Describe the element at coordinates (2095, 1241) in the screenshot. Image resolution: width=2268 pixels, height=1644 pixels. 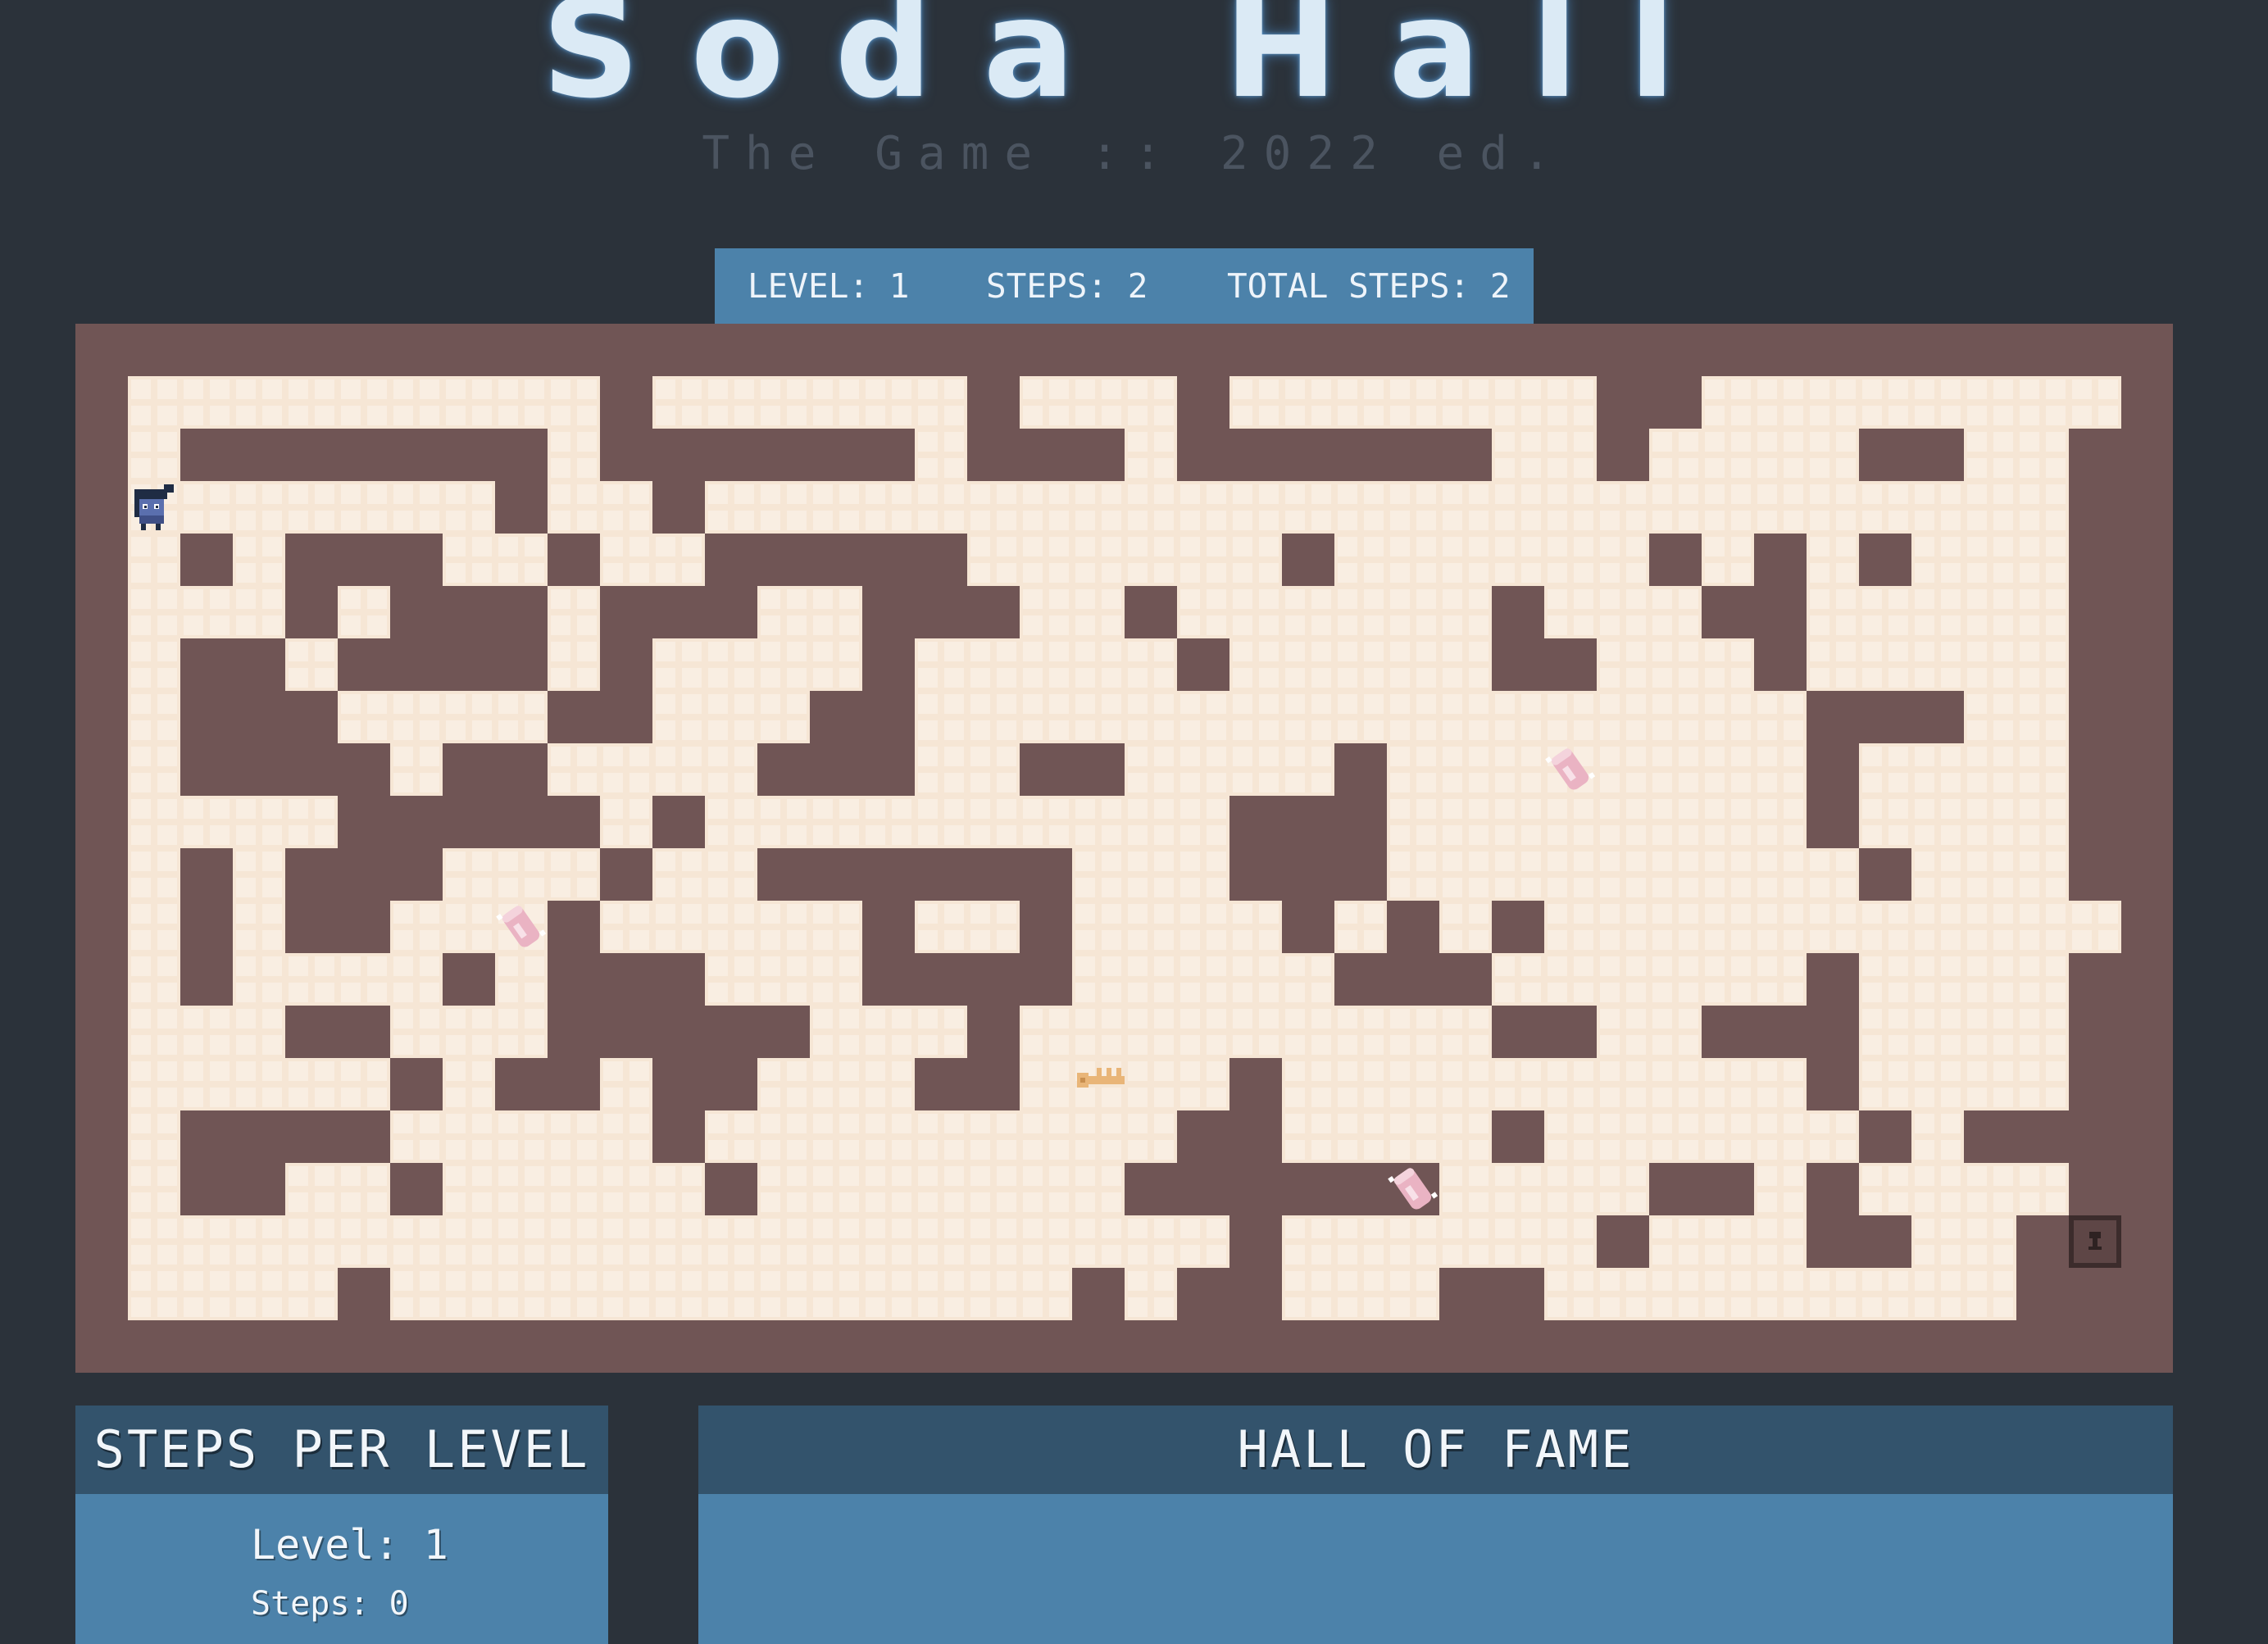
I see `locked-door-icon` at that location.